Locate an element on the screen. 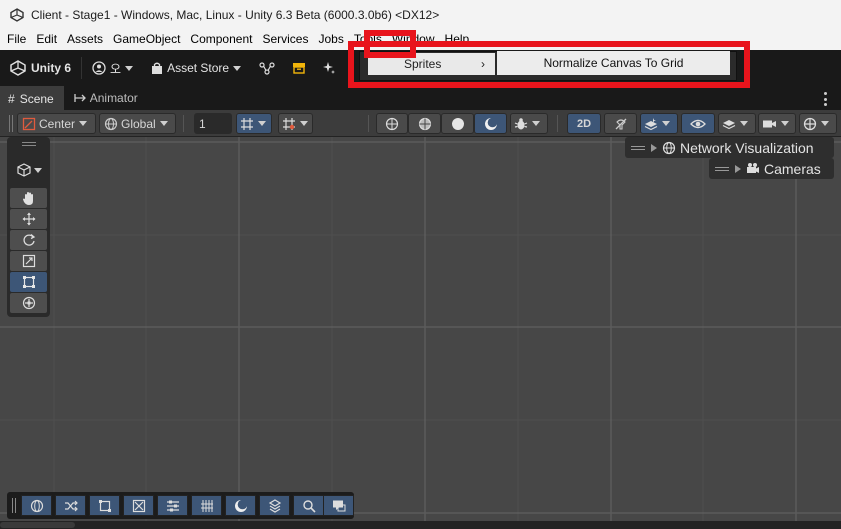 The height and width of the screenshot is (529, 841). grid-overlay-toggle is located at coordinates (206, 505).